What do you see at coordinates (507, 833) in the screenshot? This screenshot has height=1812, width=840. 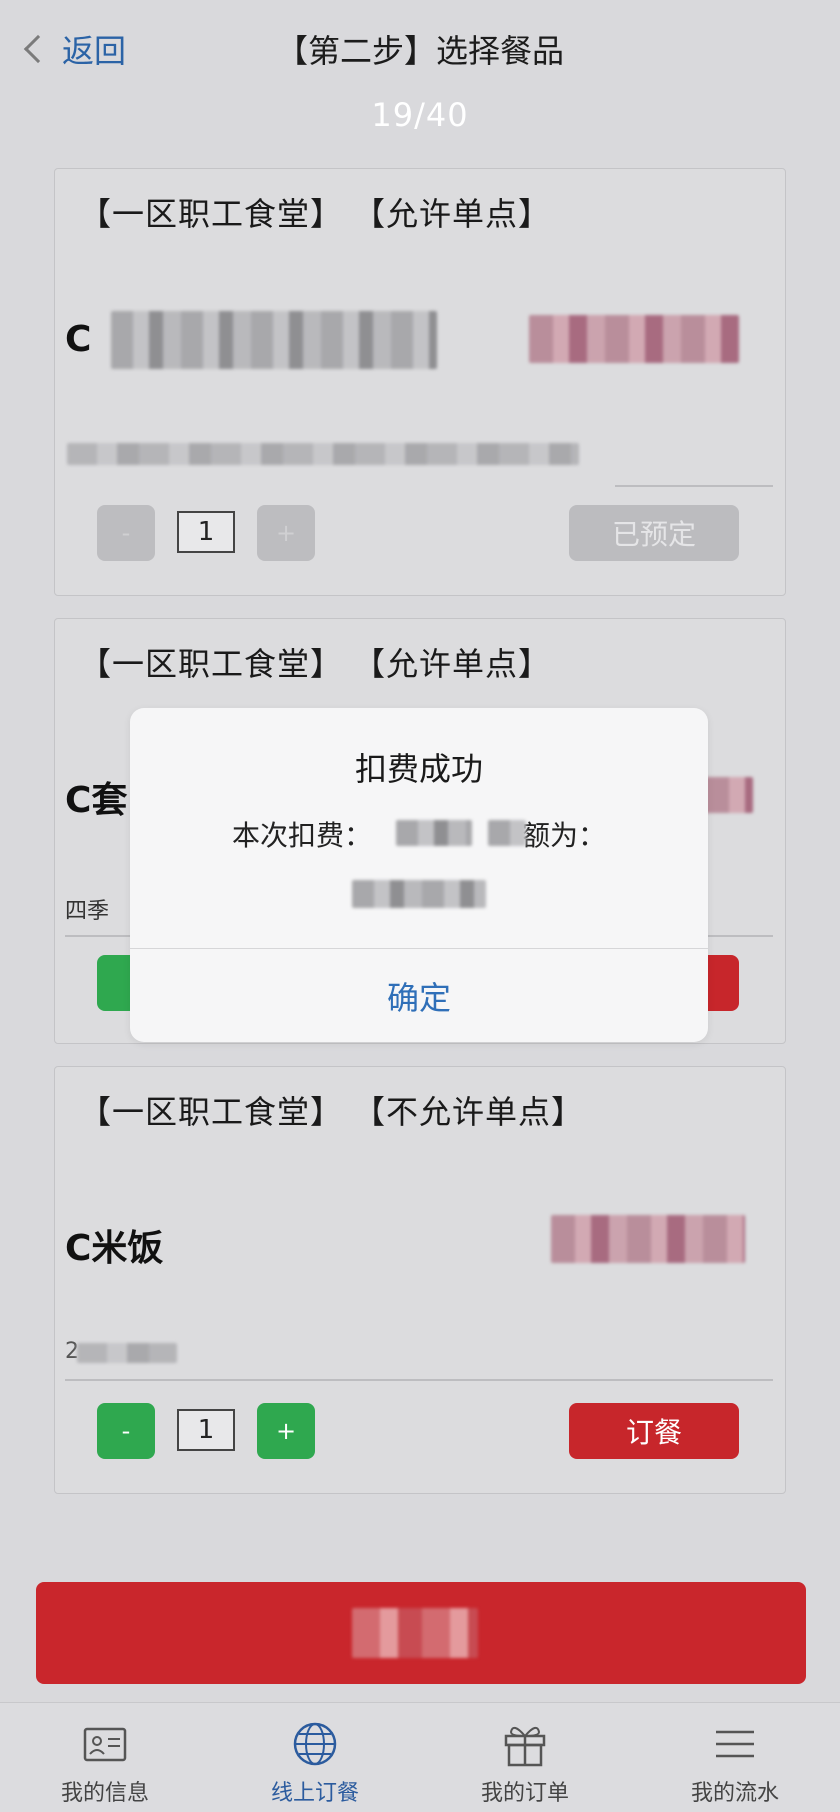 I see `redacted-balance-label` at bounding box center [507, 833].